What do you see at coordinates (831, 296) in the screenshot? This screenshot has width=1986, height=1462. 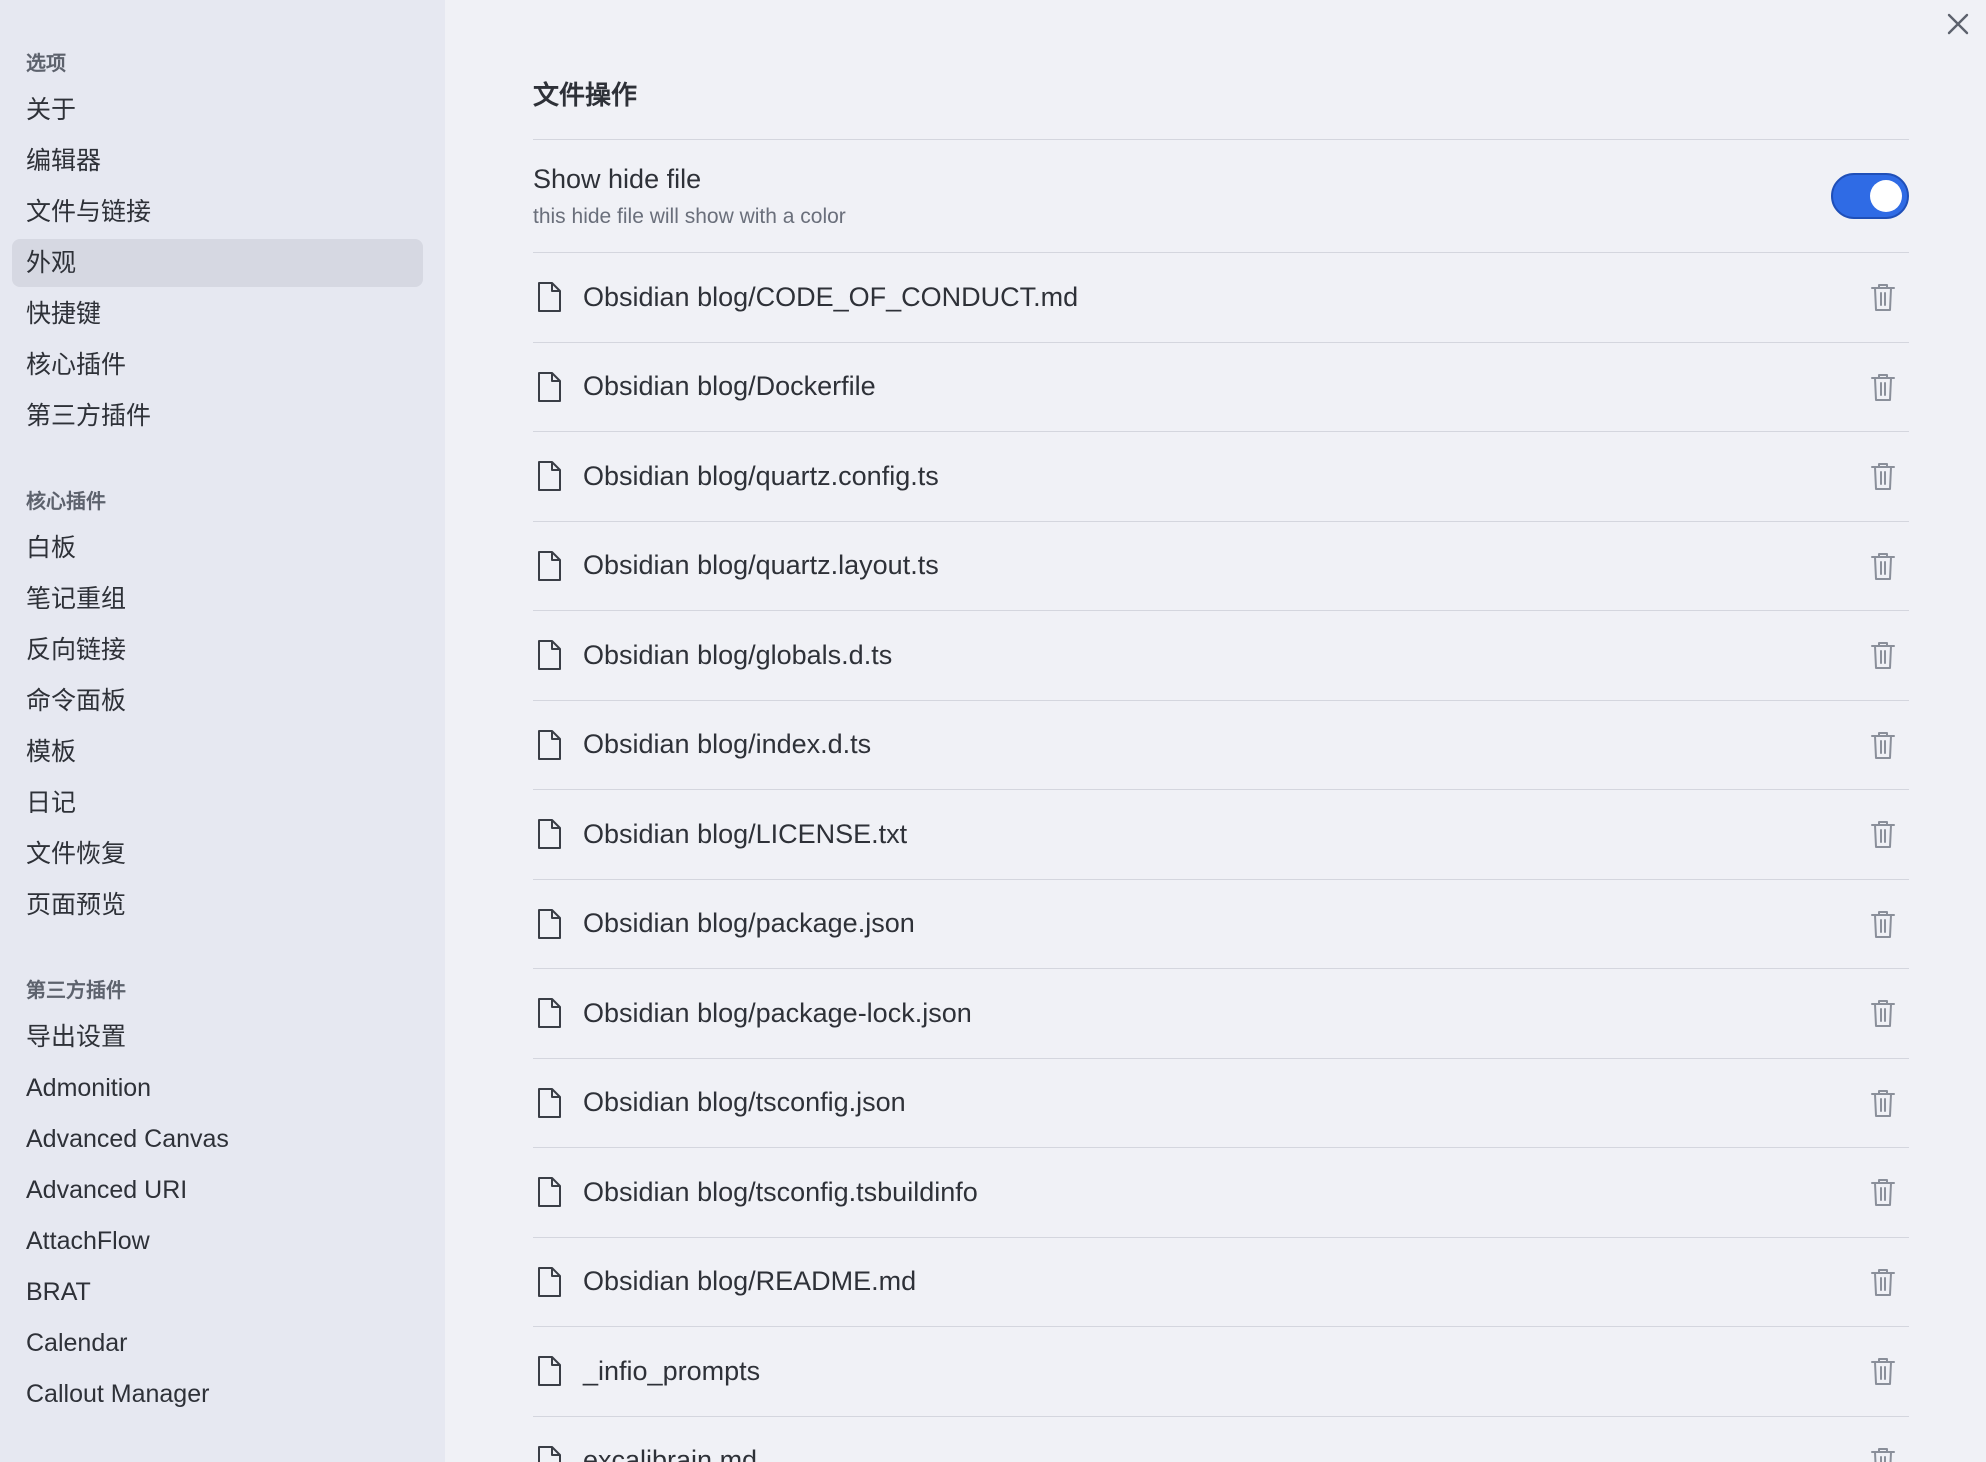 I see `file-path: Obsidian blog/CODE_OF_CONDUCT.md` at bounding box center [831, 296].